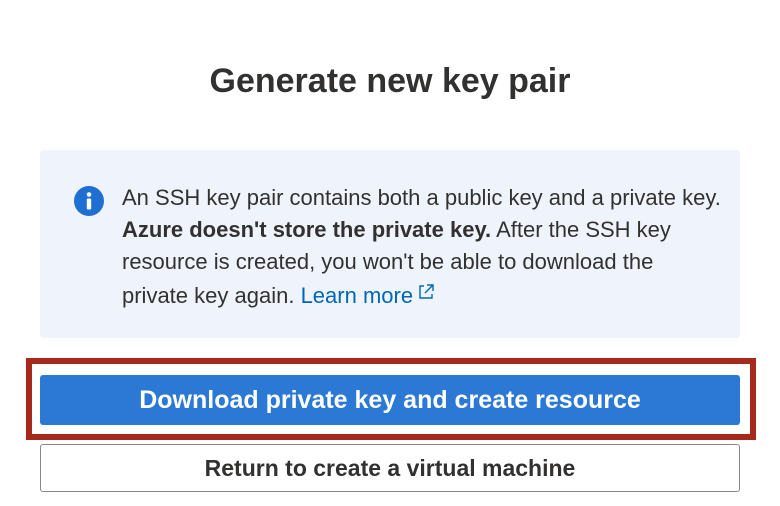 This screenshot has height=506, width=780. What do you see at coordinates (390, 81) in the screenshot?
I see `dialog-title: Generate new key pair` at bounding box center [390, 81].